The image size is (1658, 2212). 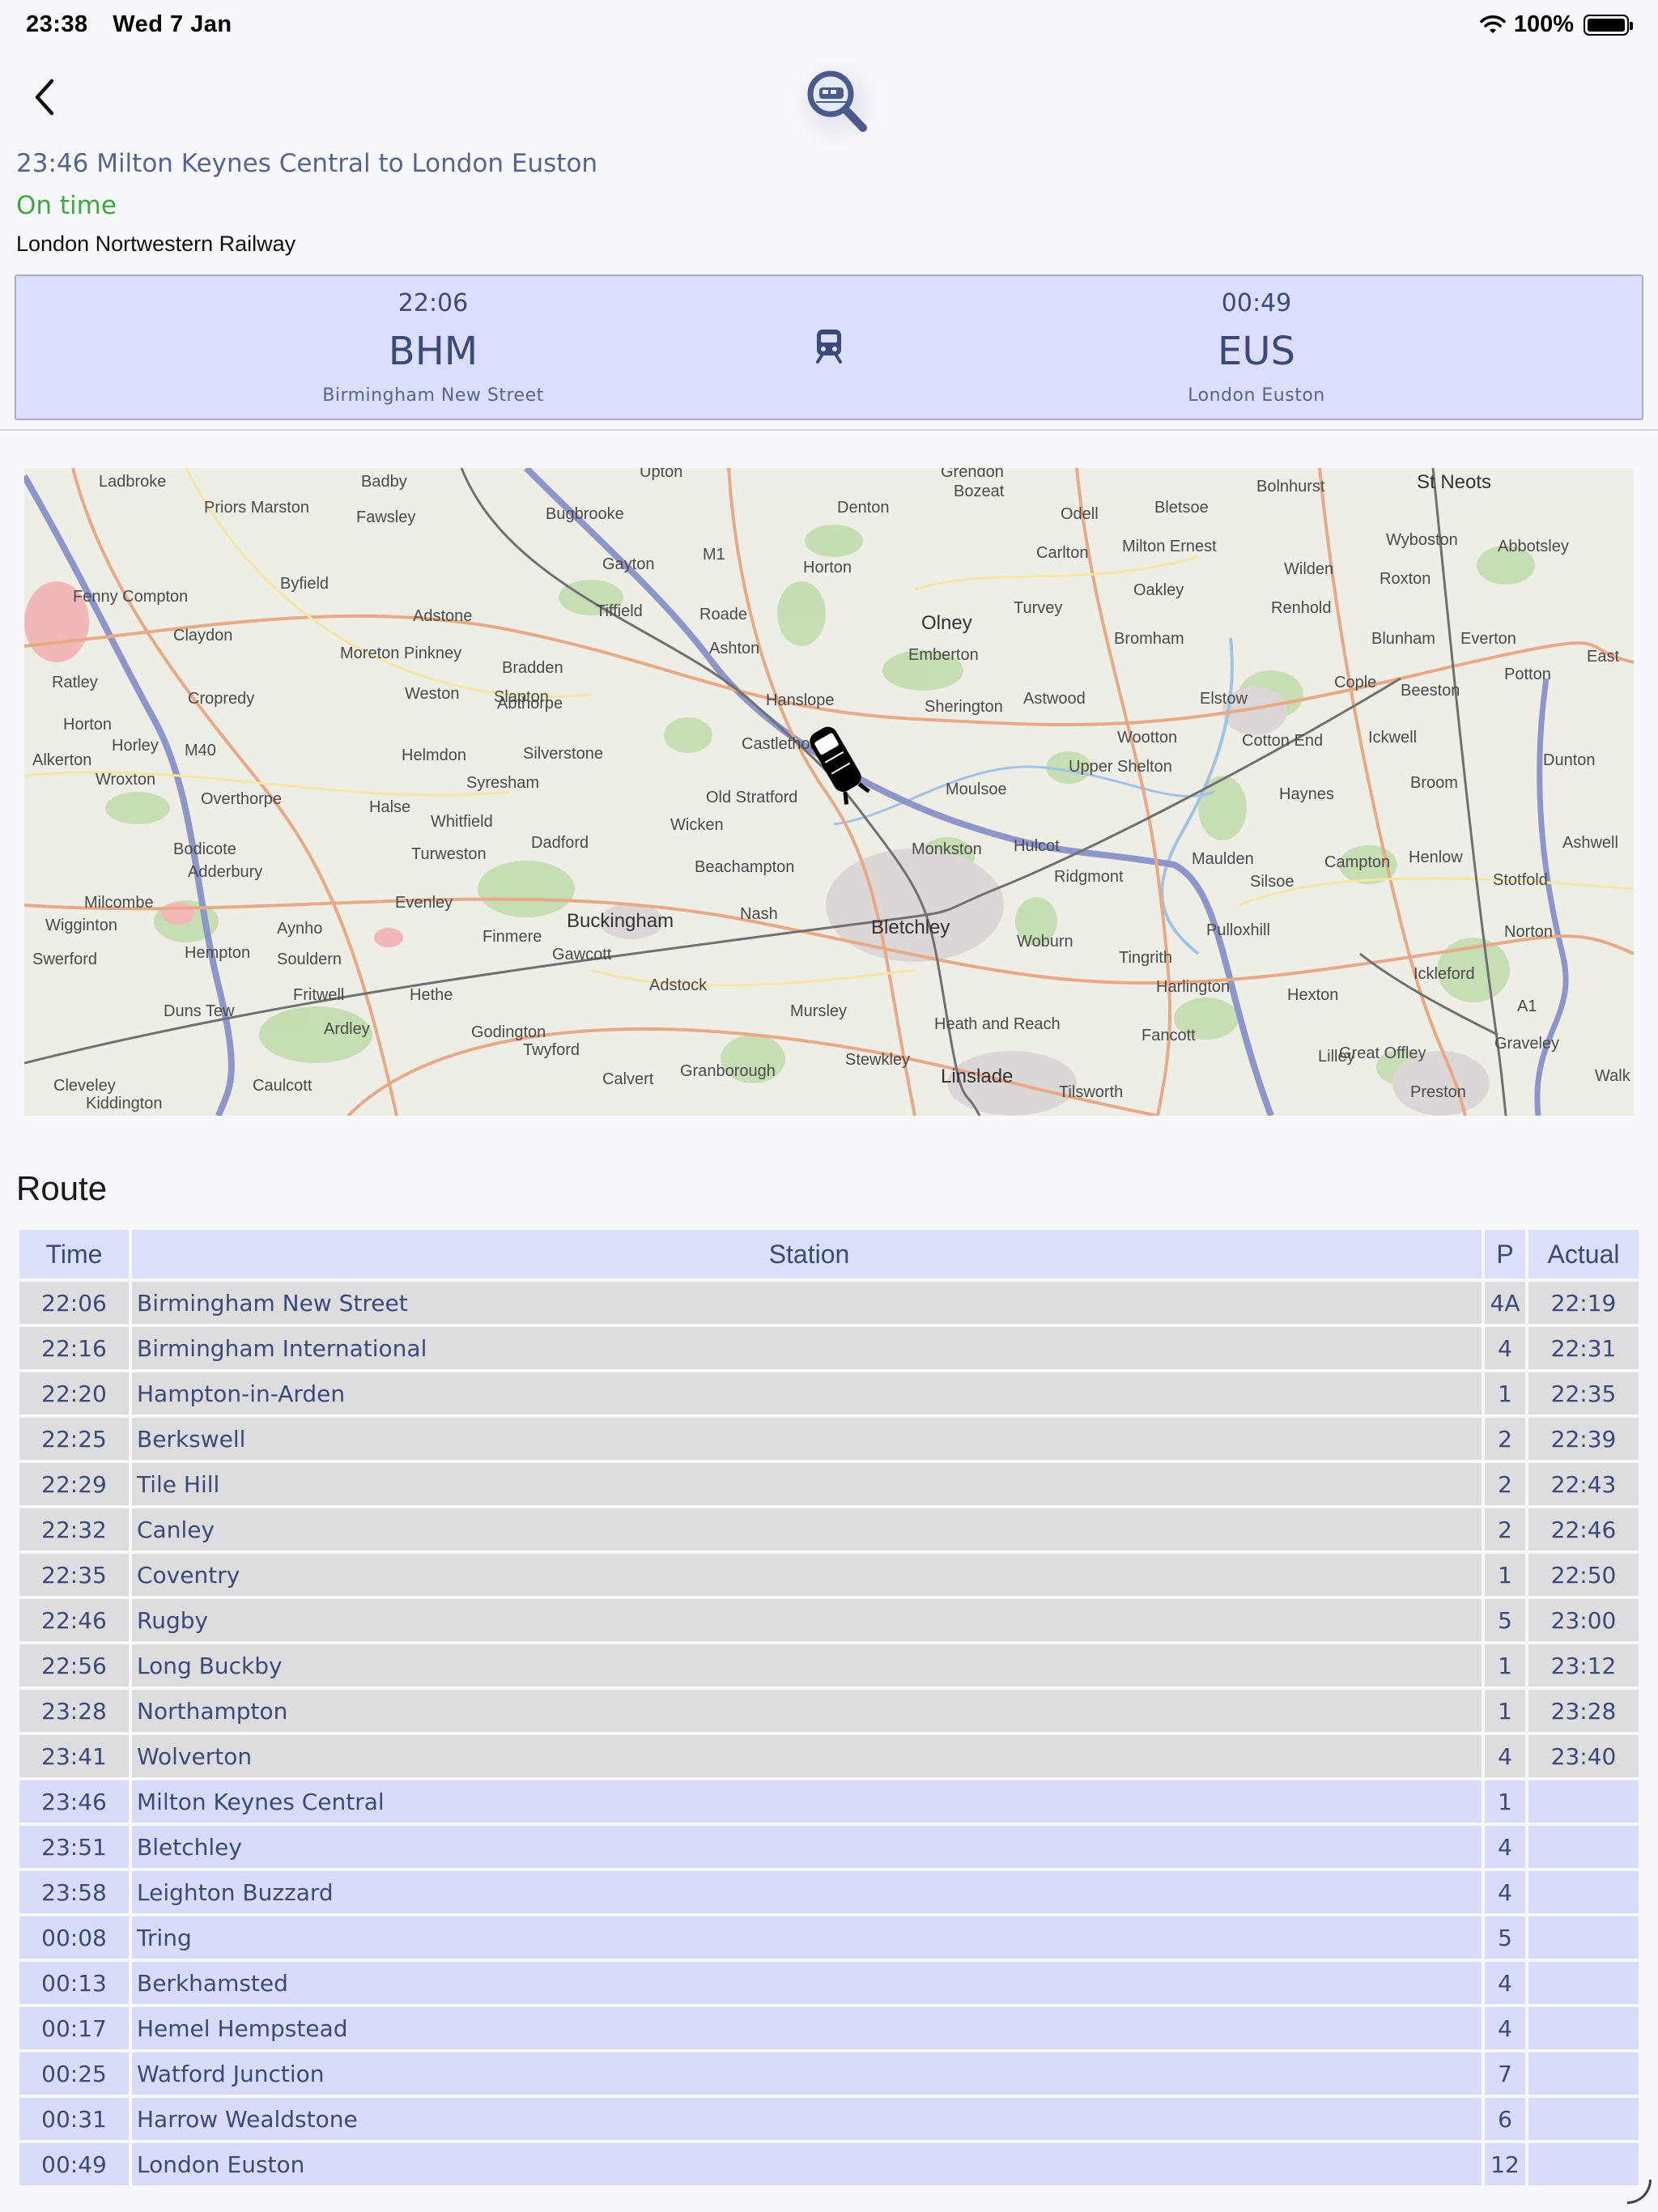 What do you see at coordinates (829, 2073) in the screenshot?
I see `table-row: 00:25 Watford Junction 7` at bounding box center [829, 2073].